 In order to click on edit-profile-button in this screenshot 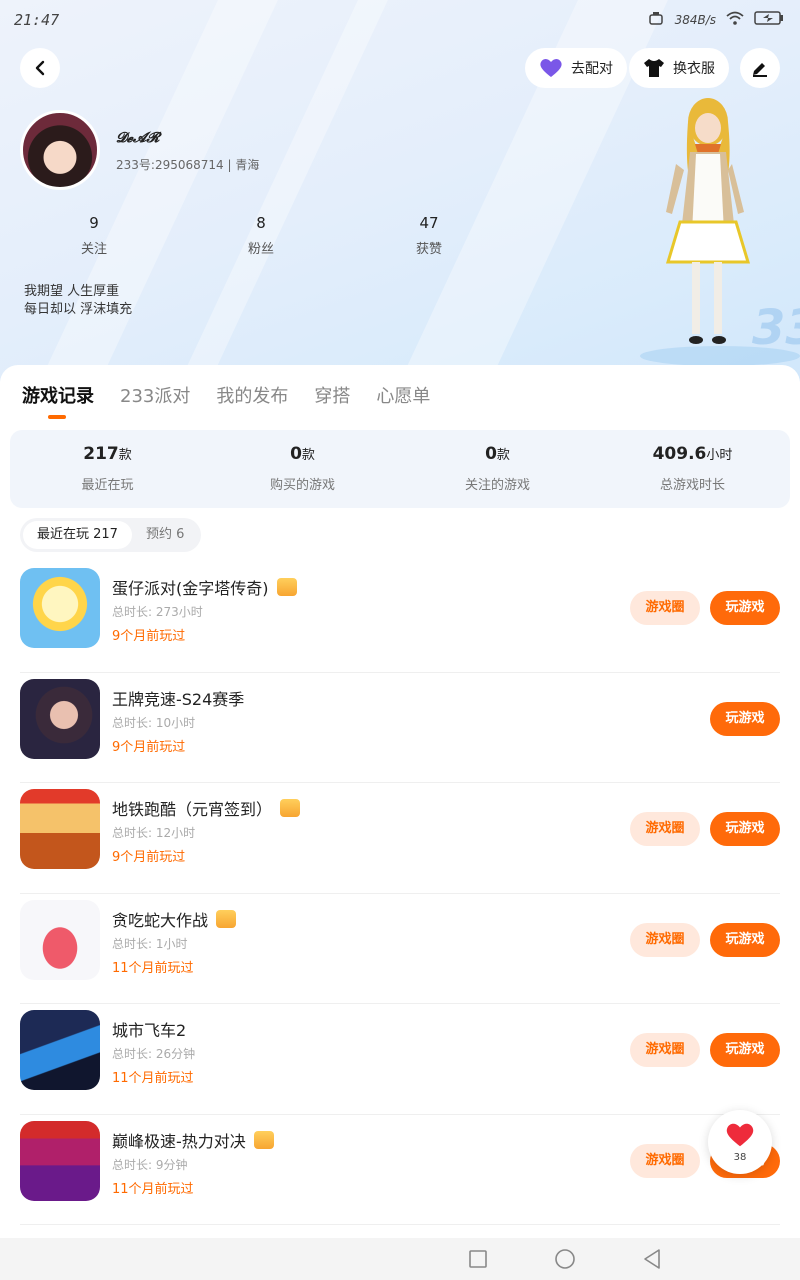, I will do `click(760, 68)`.